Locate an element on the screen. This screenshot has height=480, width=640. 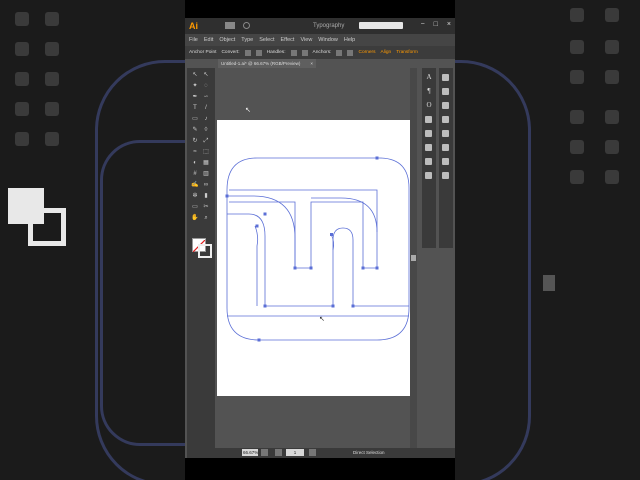
blend-icon: ∞ is located at coordinates (206, 185).